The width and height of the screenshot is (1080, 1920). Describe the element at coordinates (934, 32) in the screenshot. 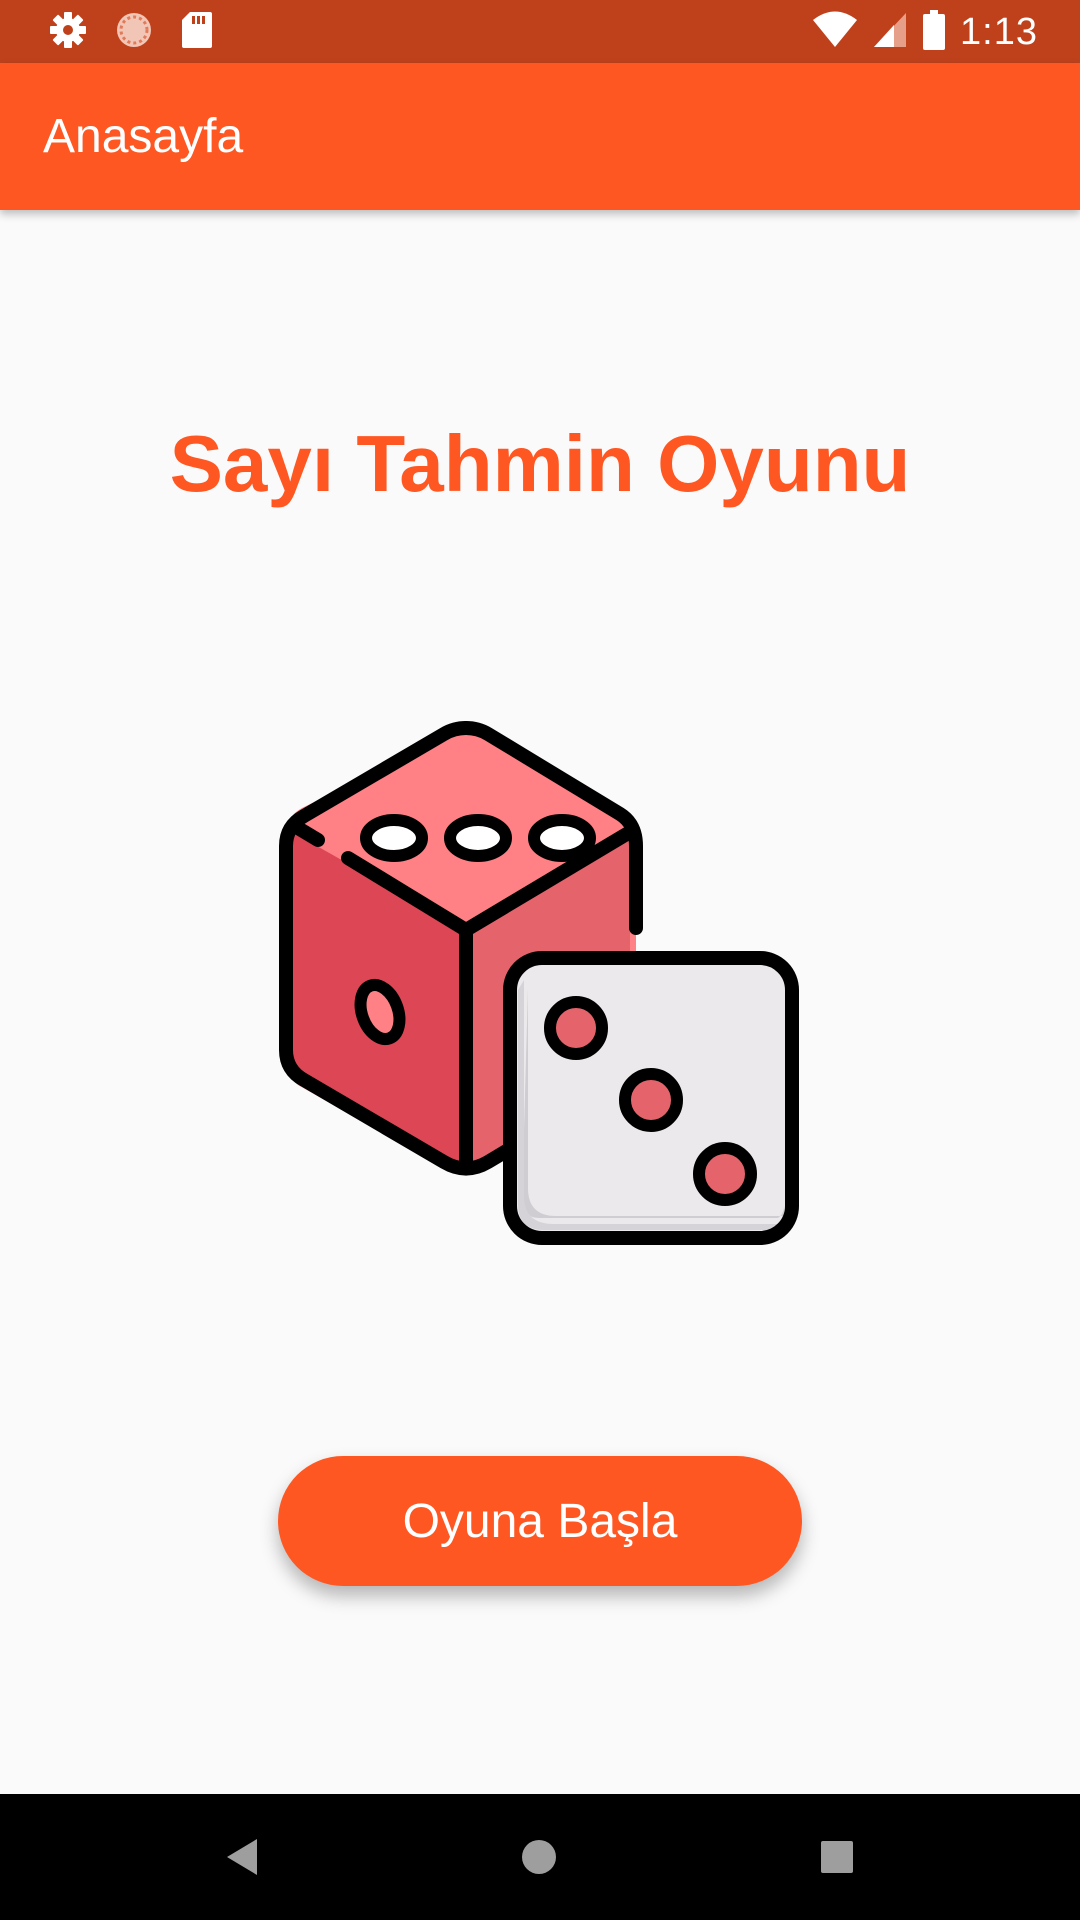

I see `battery-icon` at that location.